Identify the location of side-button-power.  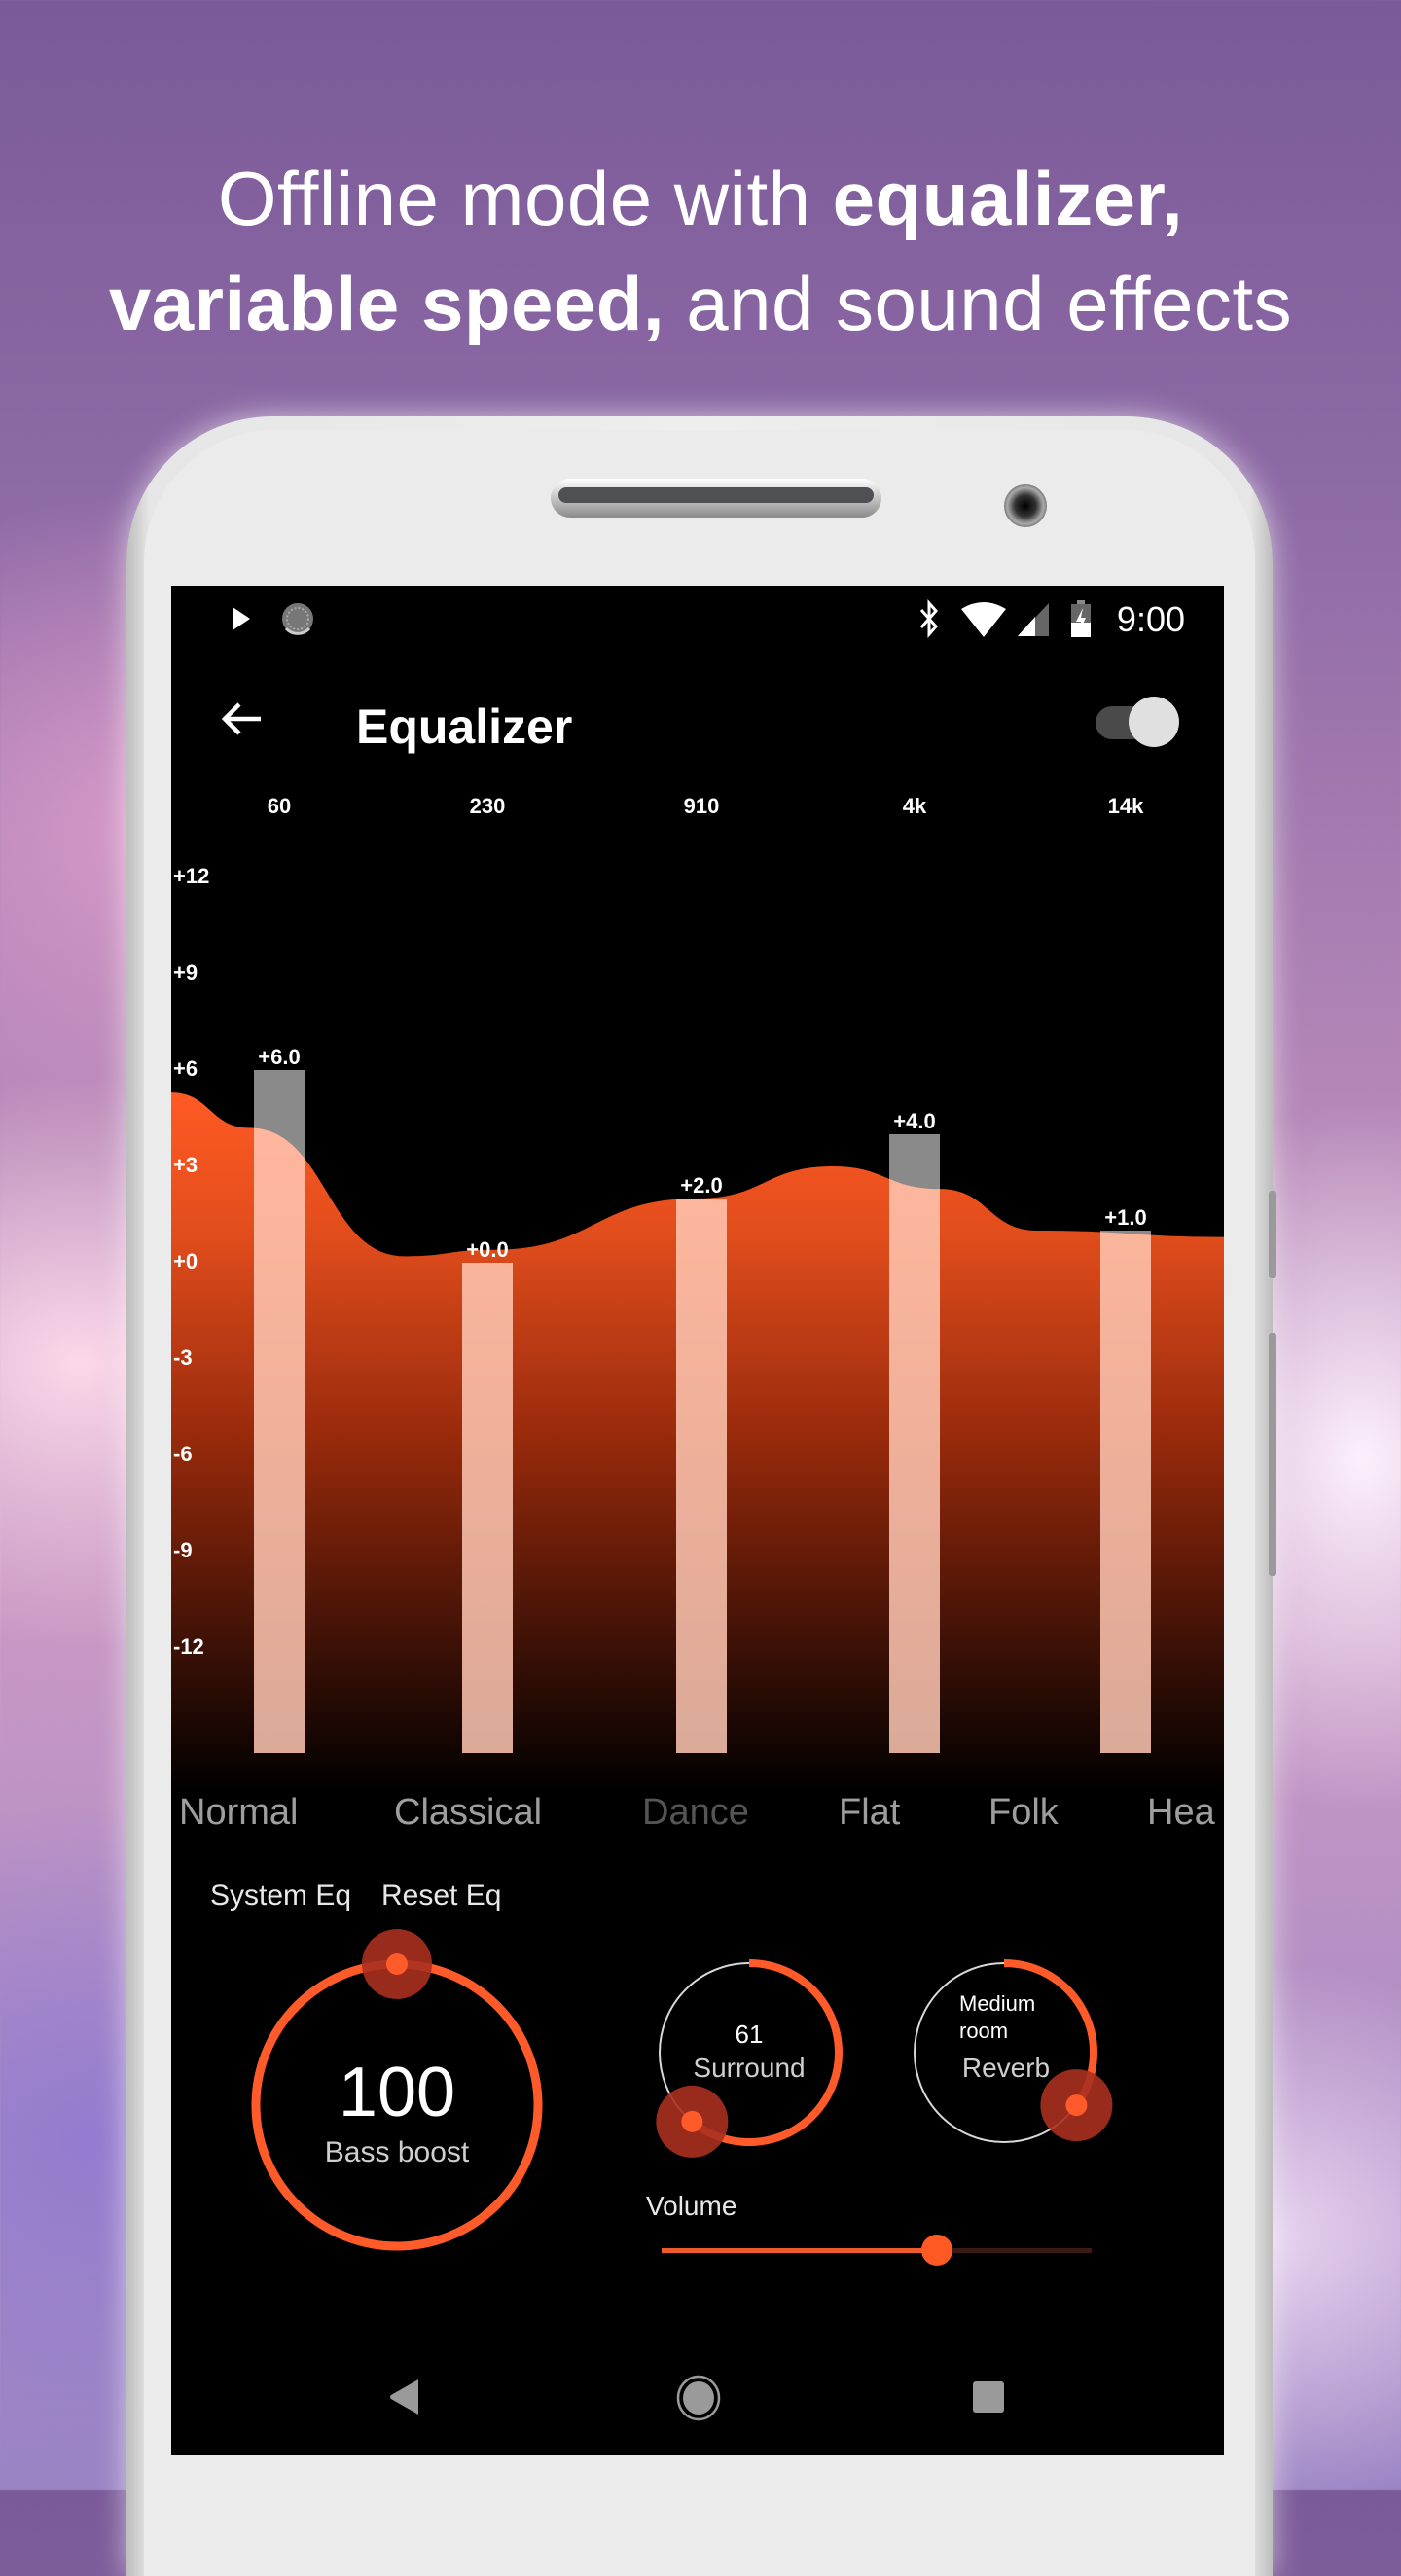
(1272, 1454).